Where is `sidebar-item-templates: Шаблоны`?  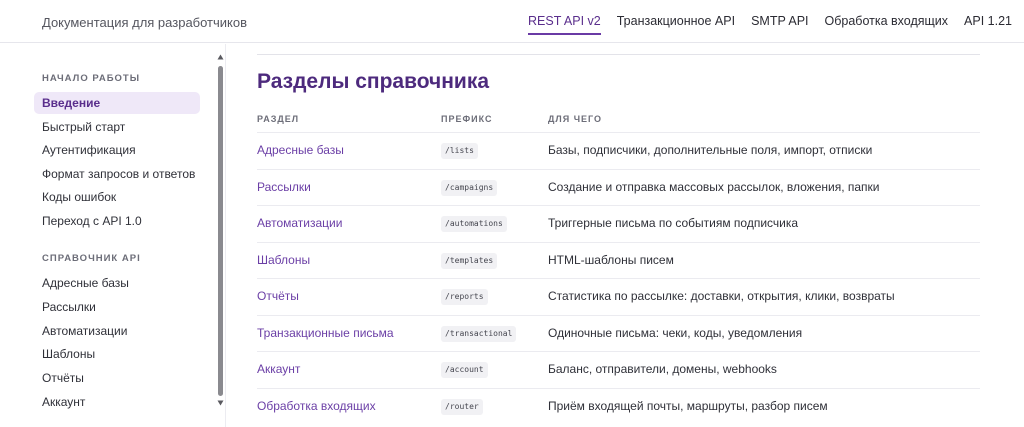
sidebar-item-templates: Шаблоны is located at coordinates (117, 354).